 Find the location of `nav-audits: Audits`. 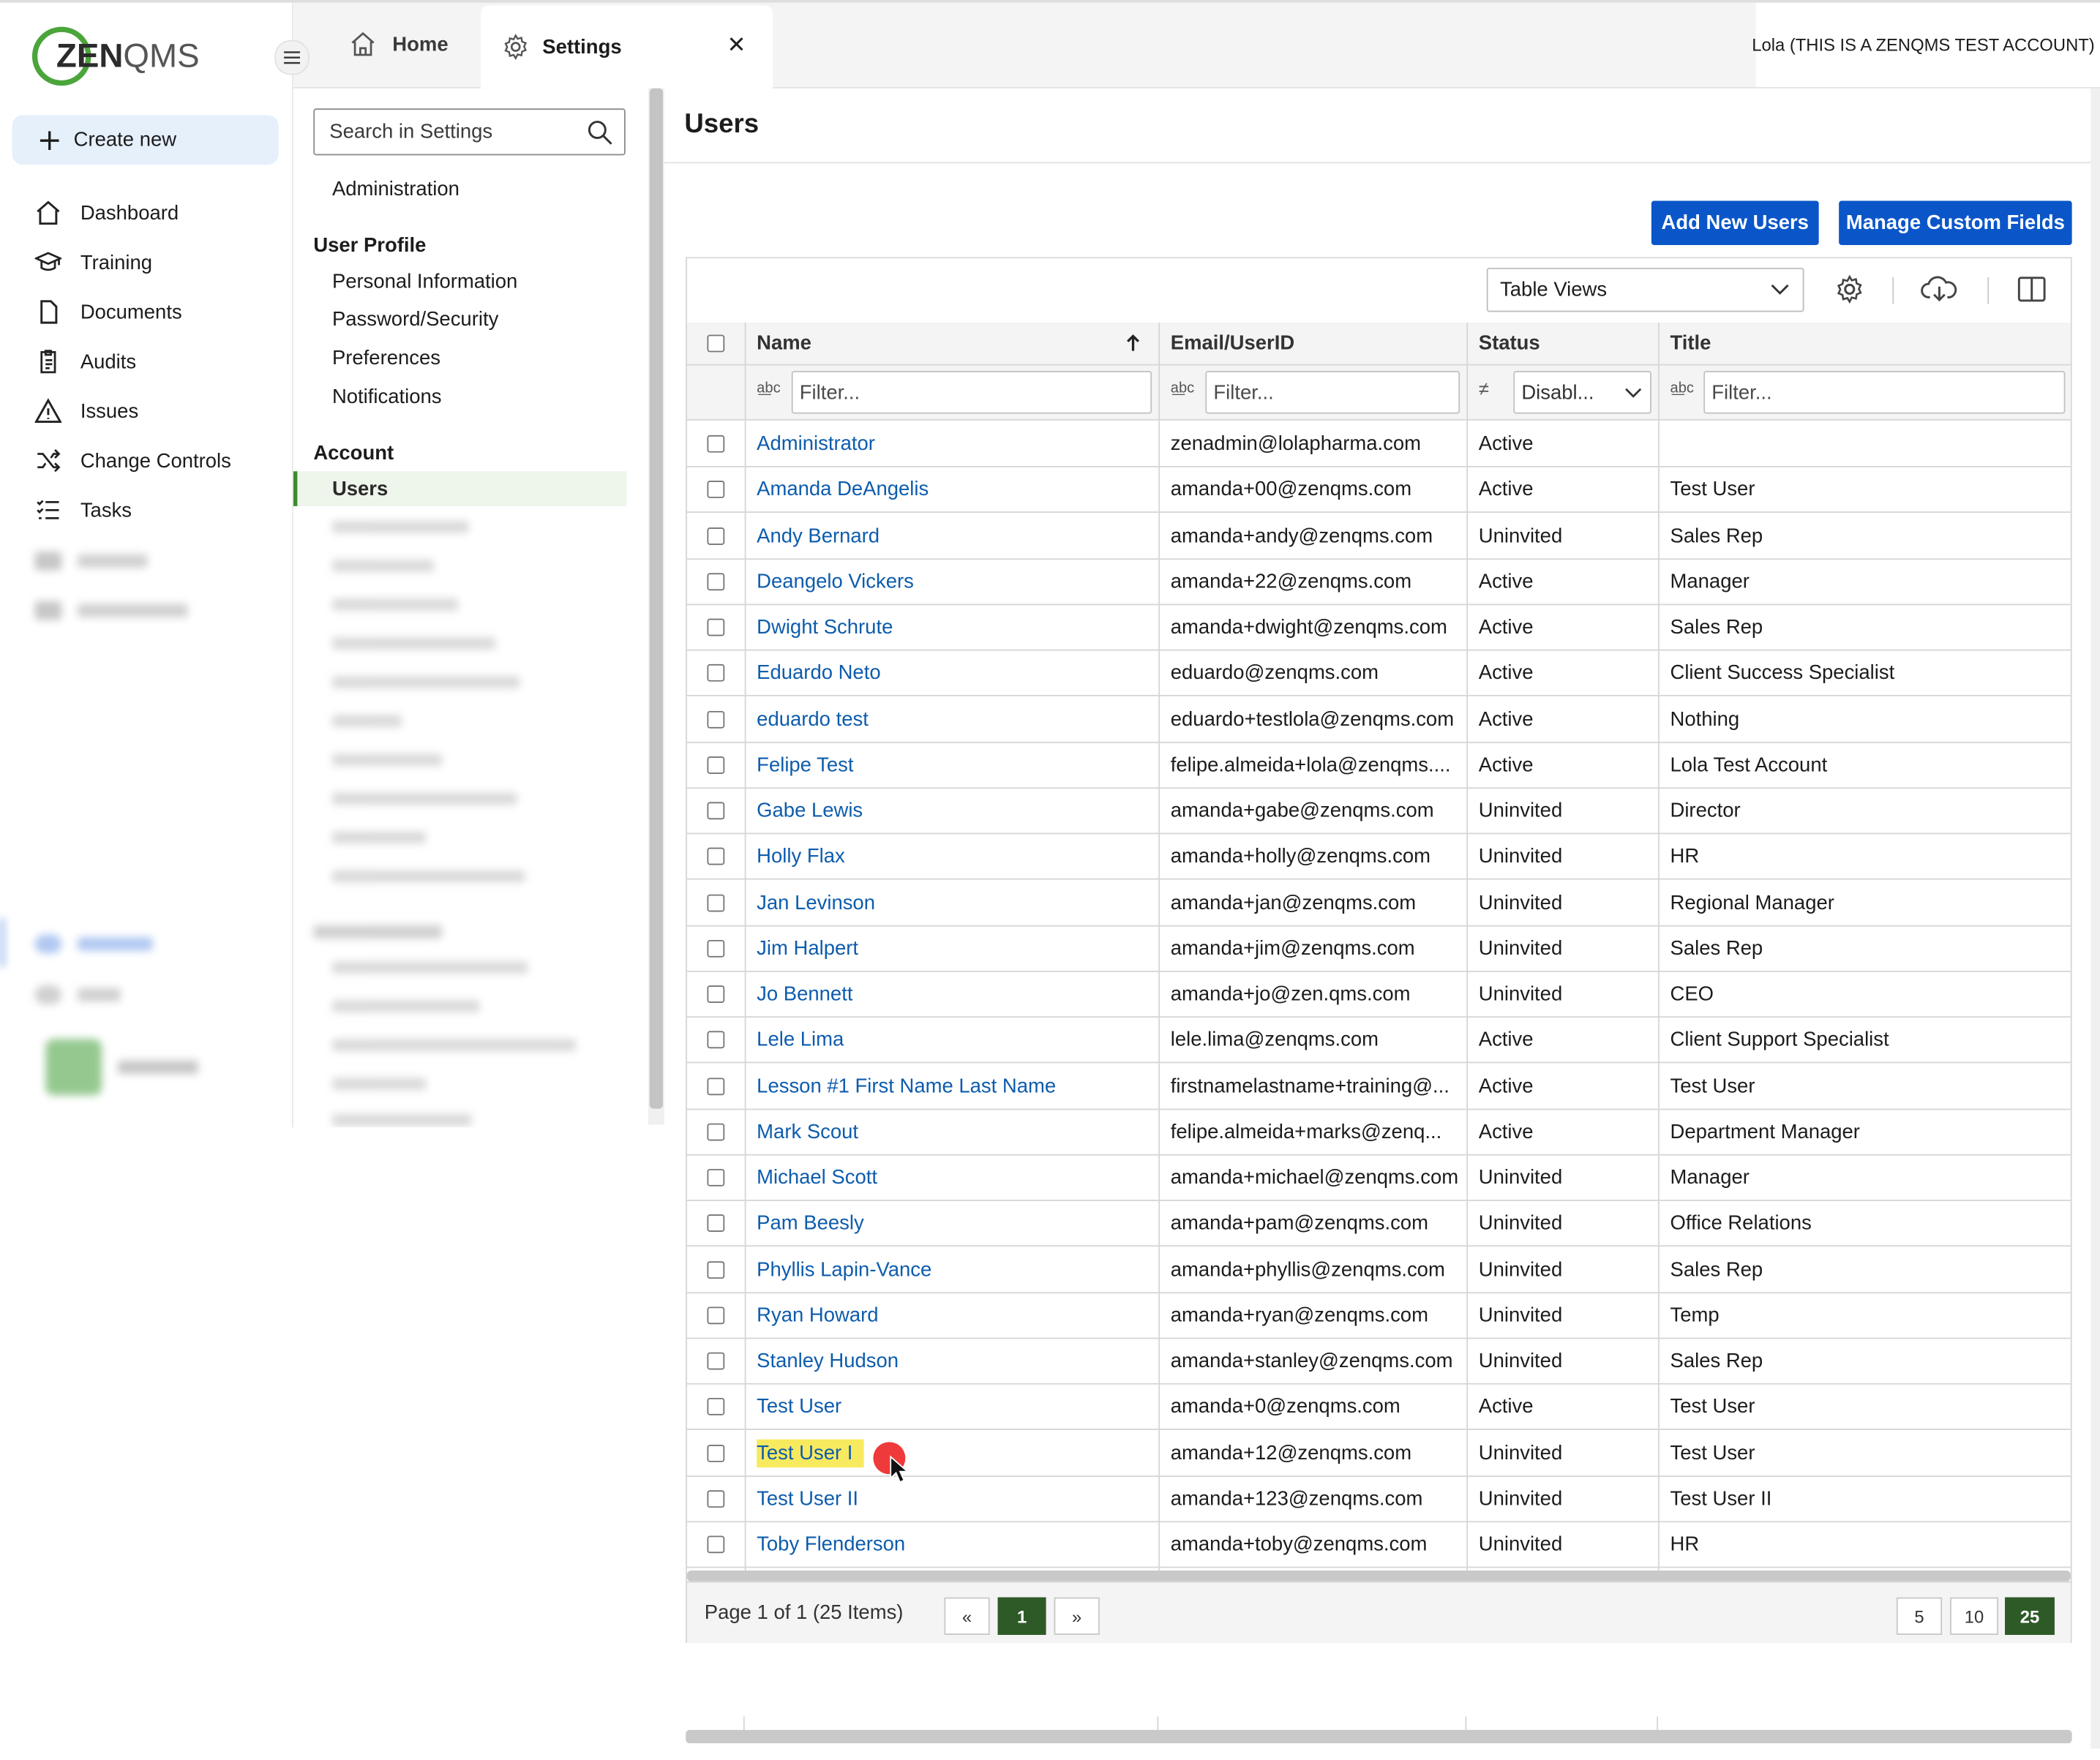

nav-audits: Audits is located at coordinates (146, 361).